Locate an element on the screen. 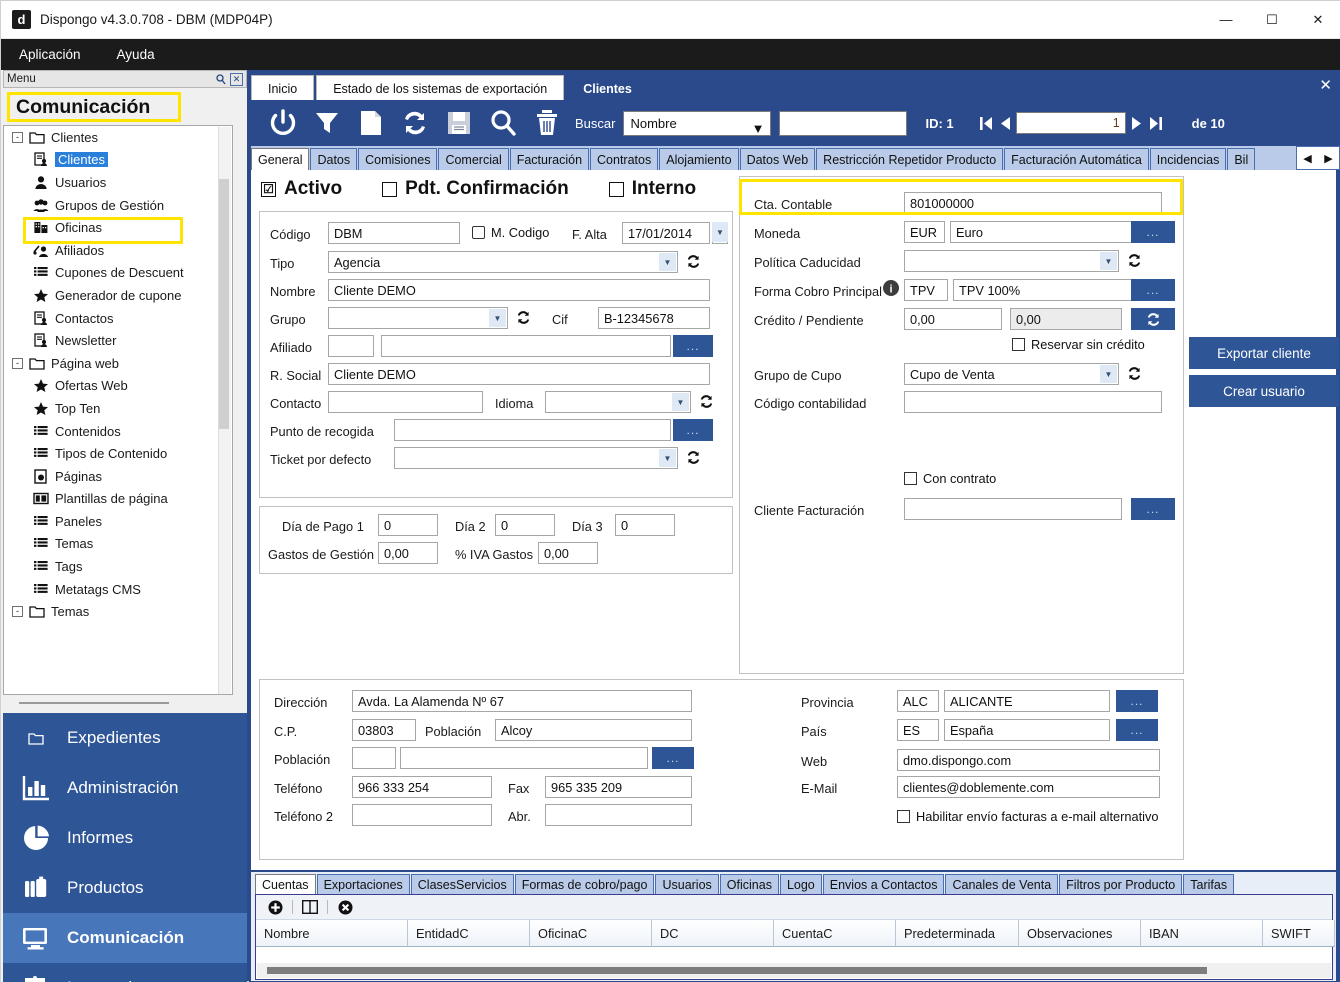 Image resolution: width=1340 pixels, height=982 pixels. nav-item-productos: Productos is located at coordinates (125, 888).